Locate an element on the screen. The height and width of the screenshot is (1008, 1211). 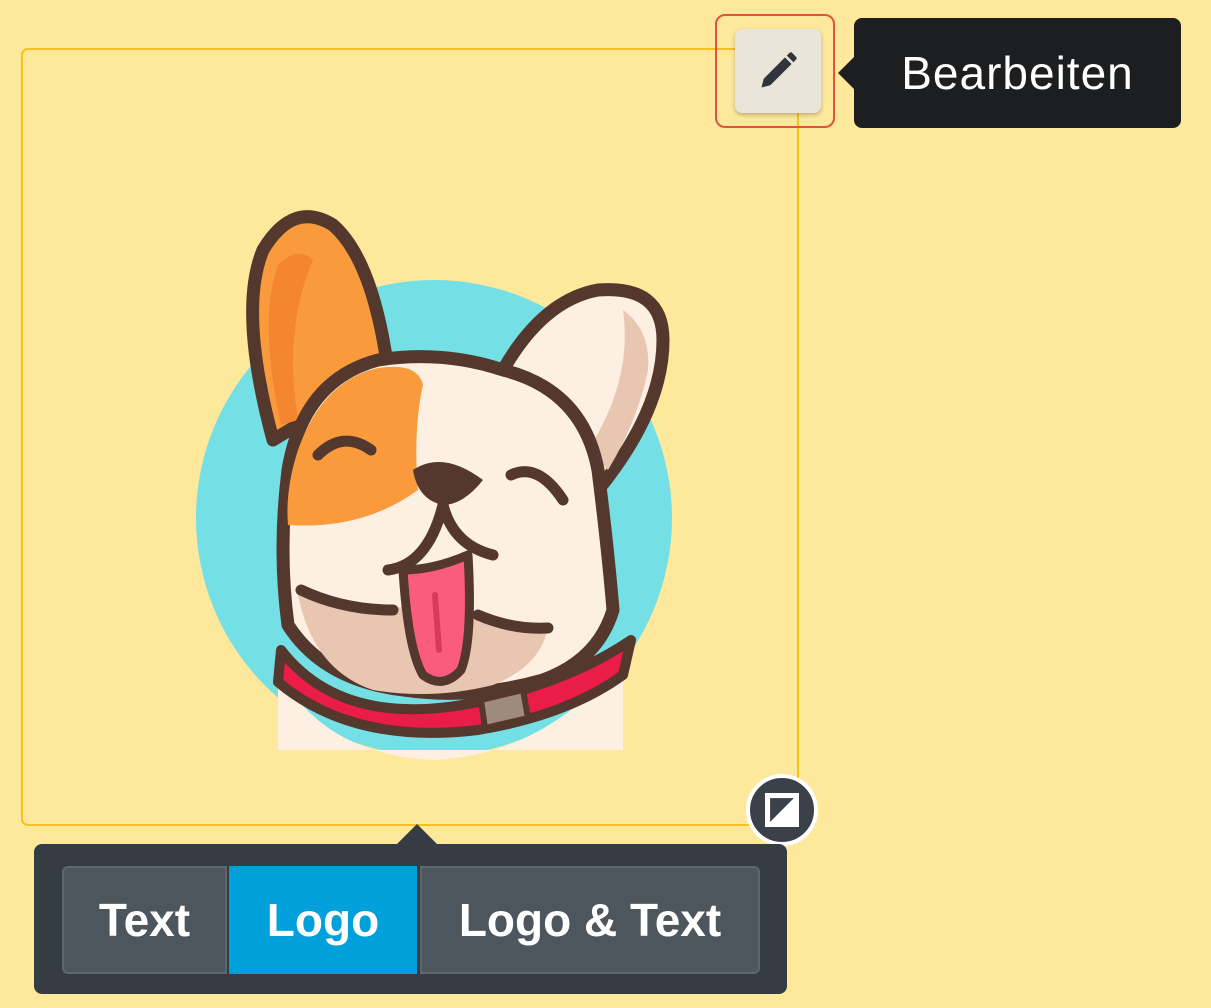
layout-option-logo-and-text: Logo & Text is located at coordinates (590, 920).